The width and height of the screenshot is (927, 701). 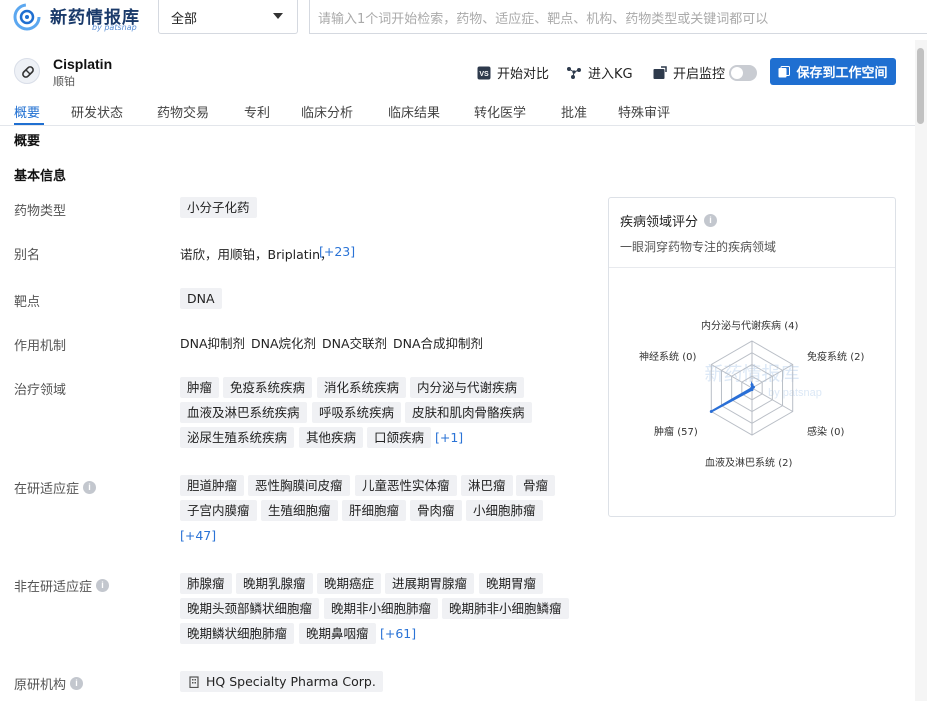 I want to click on search-input: 请输入1个词开始检索，药物、适应症、靶点、机构、药物类型或关键词都可以, so click(x=618, y=17).